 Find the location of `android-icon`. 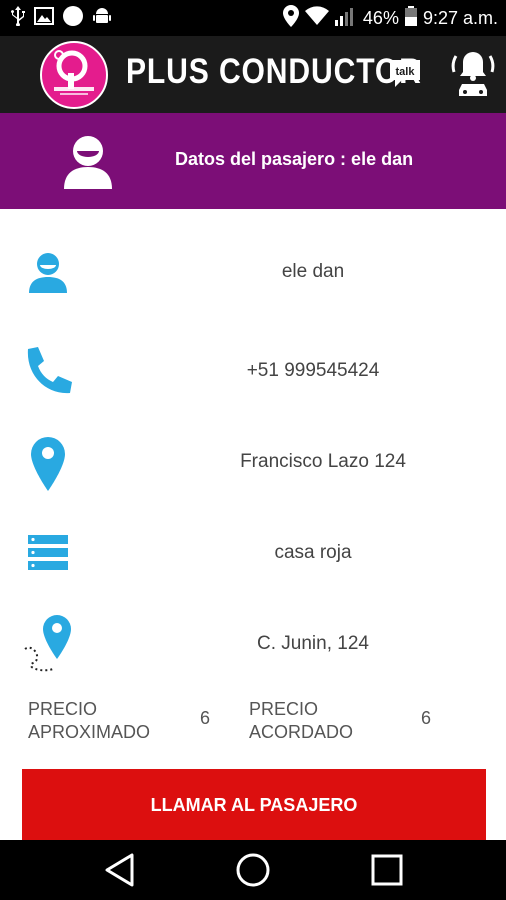

android-icon is located at coordinates (102, 18).